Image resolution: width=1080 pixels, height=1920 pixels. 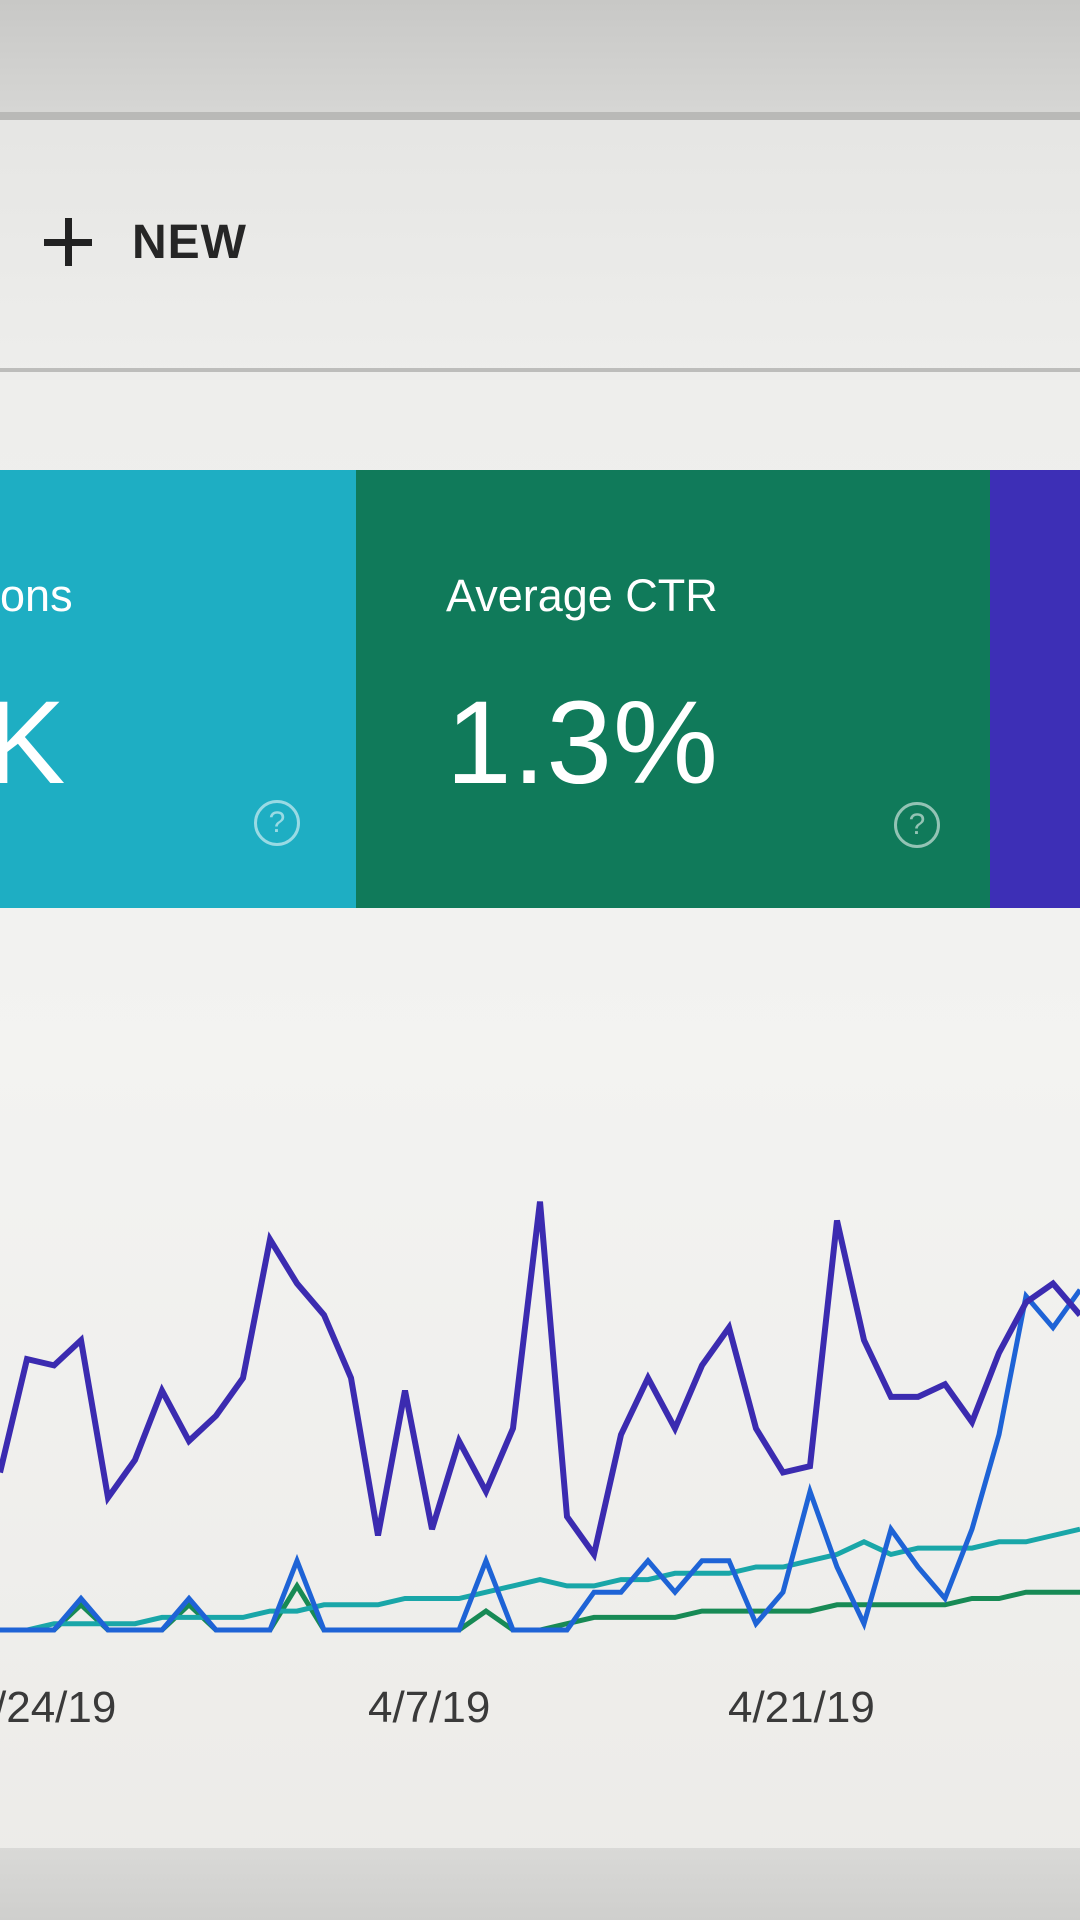 I want to click on metric-card-position: A, so click(x=1035, y=689).